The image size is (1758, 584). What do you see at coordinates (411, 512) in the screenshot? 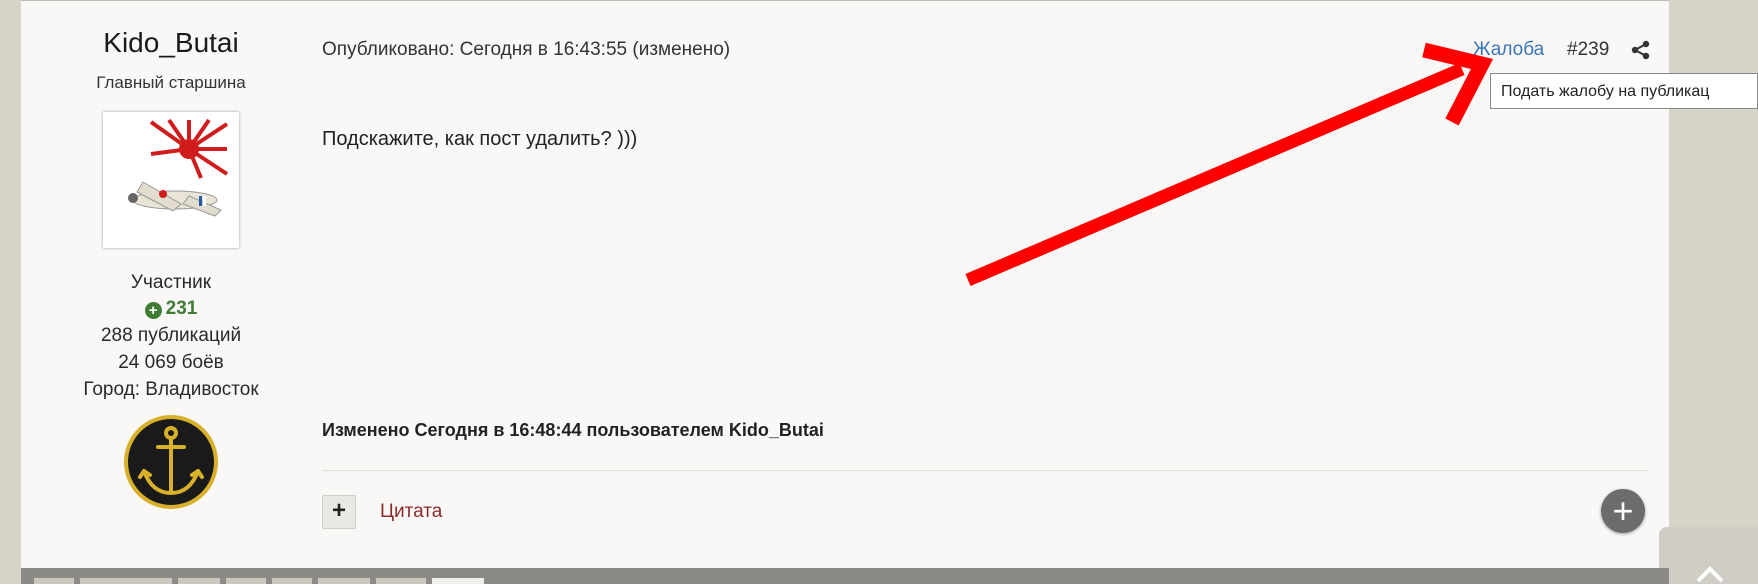
I see `quote-button: Цитата` at bounding box center [411, 512].